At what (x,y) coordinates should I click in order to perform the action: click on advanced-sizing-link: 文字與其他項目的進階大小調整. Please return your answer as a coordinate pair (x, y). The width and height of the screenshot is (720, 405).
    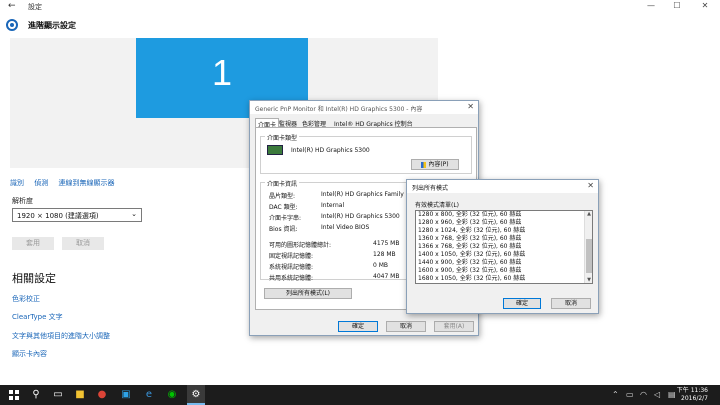
    Looking at the image, I should click on (61, 336).